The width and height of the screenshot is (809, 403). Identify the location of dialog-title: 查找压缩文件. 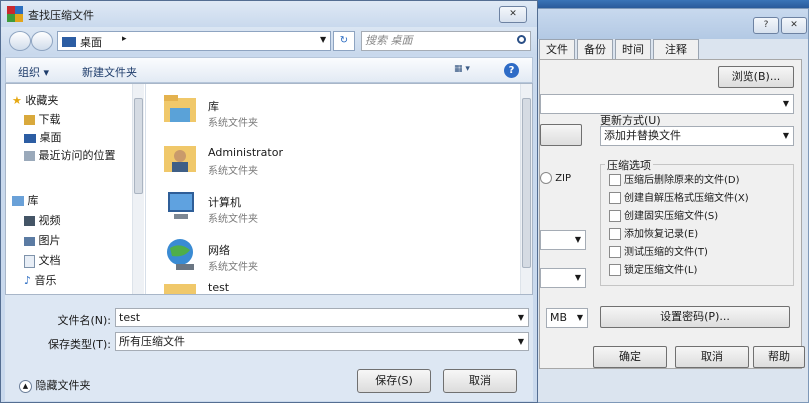
(61, 15).